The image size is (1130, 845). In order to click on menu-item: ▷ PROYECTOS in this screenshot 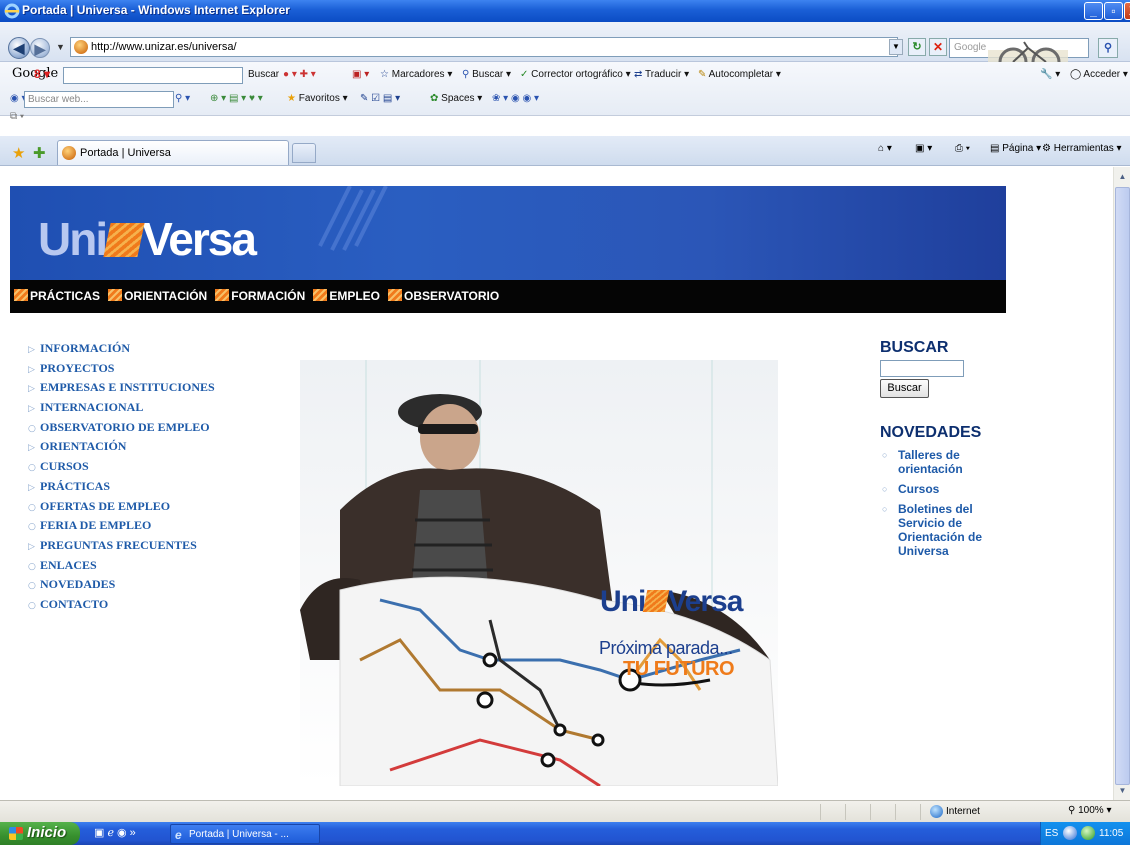, I will do `click(121, 371)`.